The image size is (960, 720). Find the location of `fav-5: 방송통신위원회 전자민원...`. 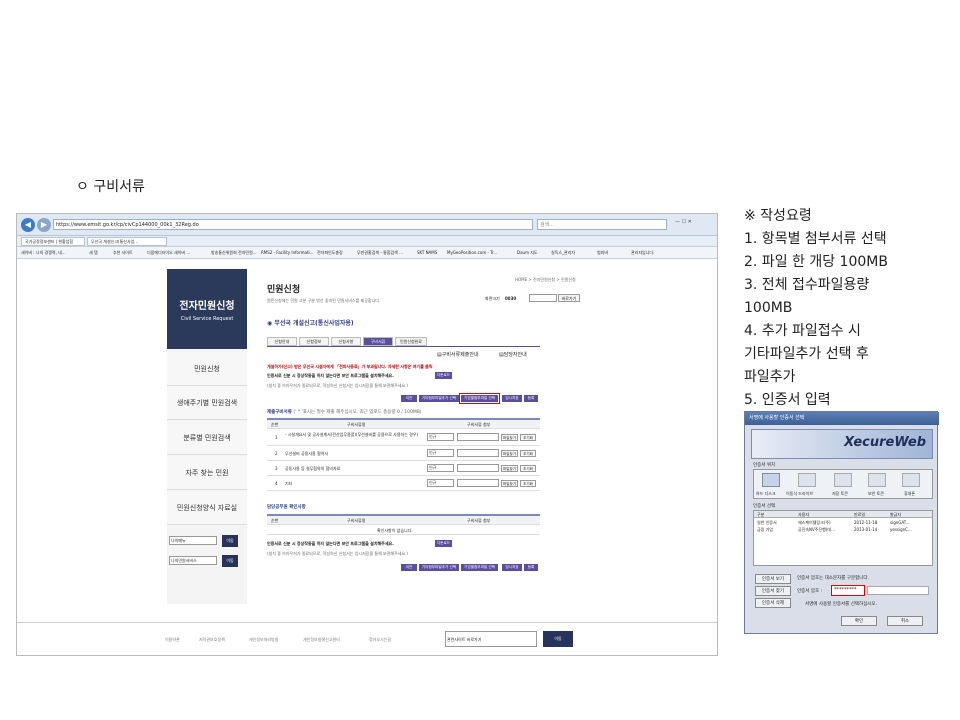

fav-5: 방송통신위원회 전자민원... is located at coordinates (234, 253).